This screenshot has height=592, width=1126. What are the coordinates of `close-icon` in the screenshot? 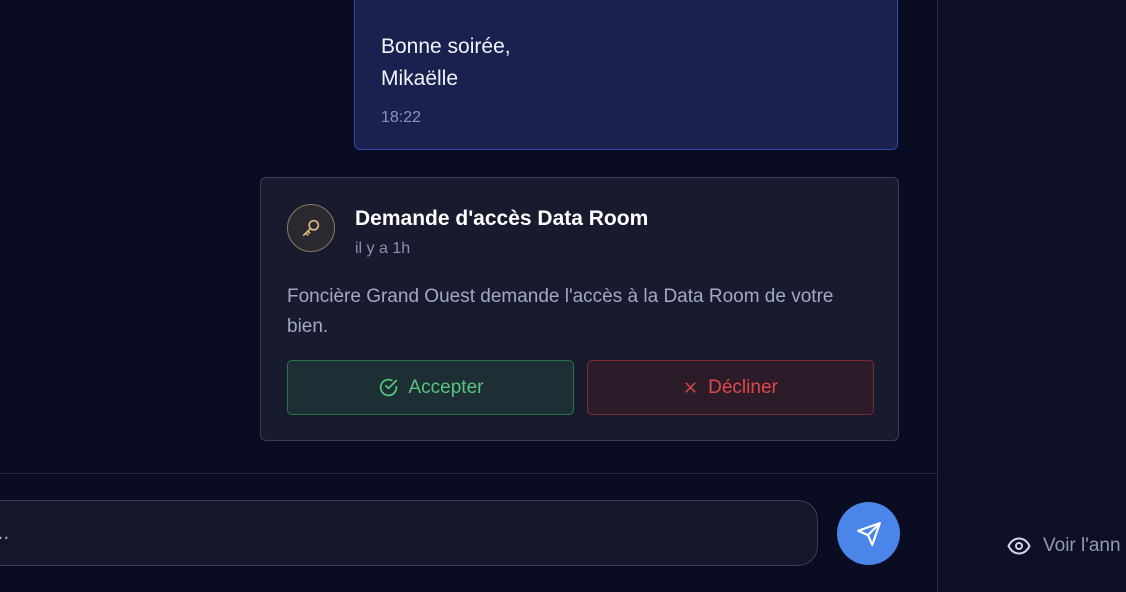 It's located at (690, 387).